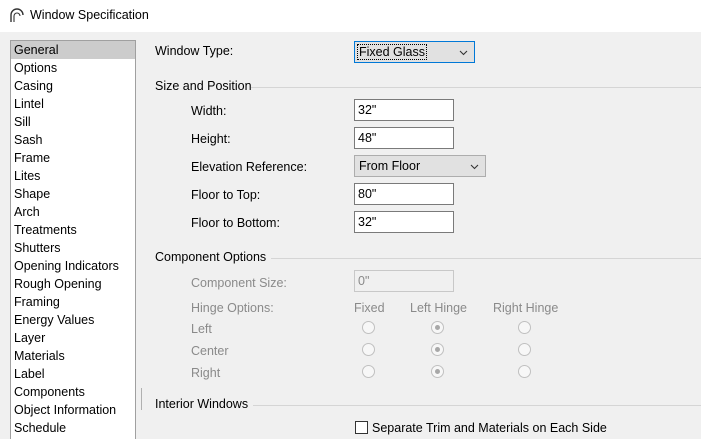 The image size is (701, 439). What do you see at coordinates (73, 374) in the screenshot?
I see `sidebar-item-label: Label` at bounding box center [73, 374].